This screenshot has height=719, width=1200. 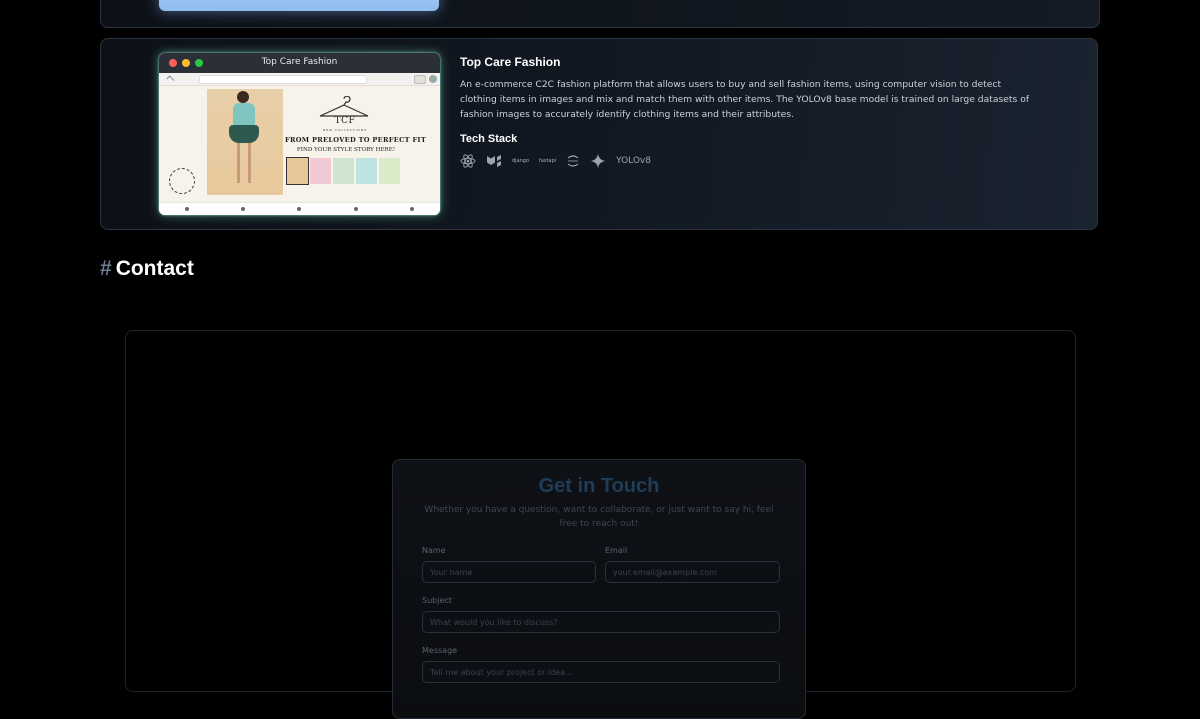 What do you see at coordinates (245, 142) in the screenshot?
I see `hero-model-image` at bounding box center [245, 142].